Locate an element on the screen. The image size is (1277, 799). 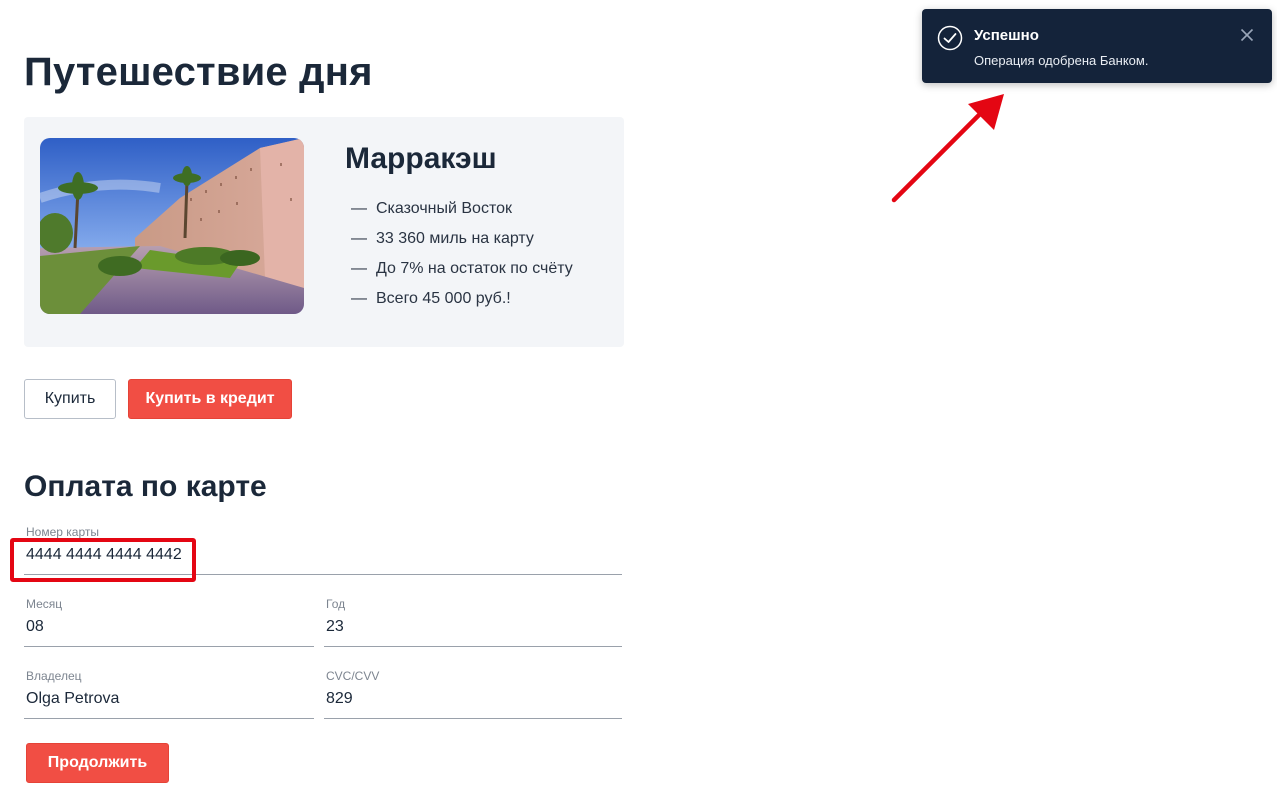
buy-button: Купить is located at coordinates (70, 399).